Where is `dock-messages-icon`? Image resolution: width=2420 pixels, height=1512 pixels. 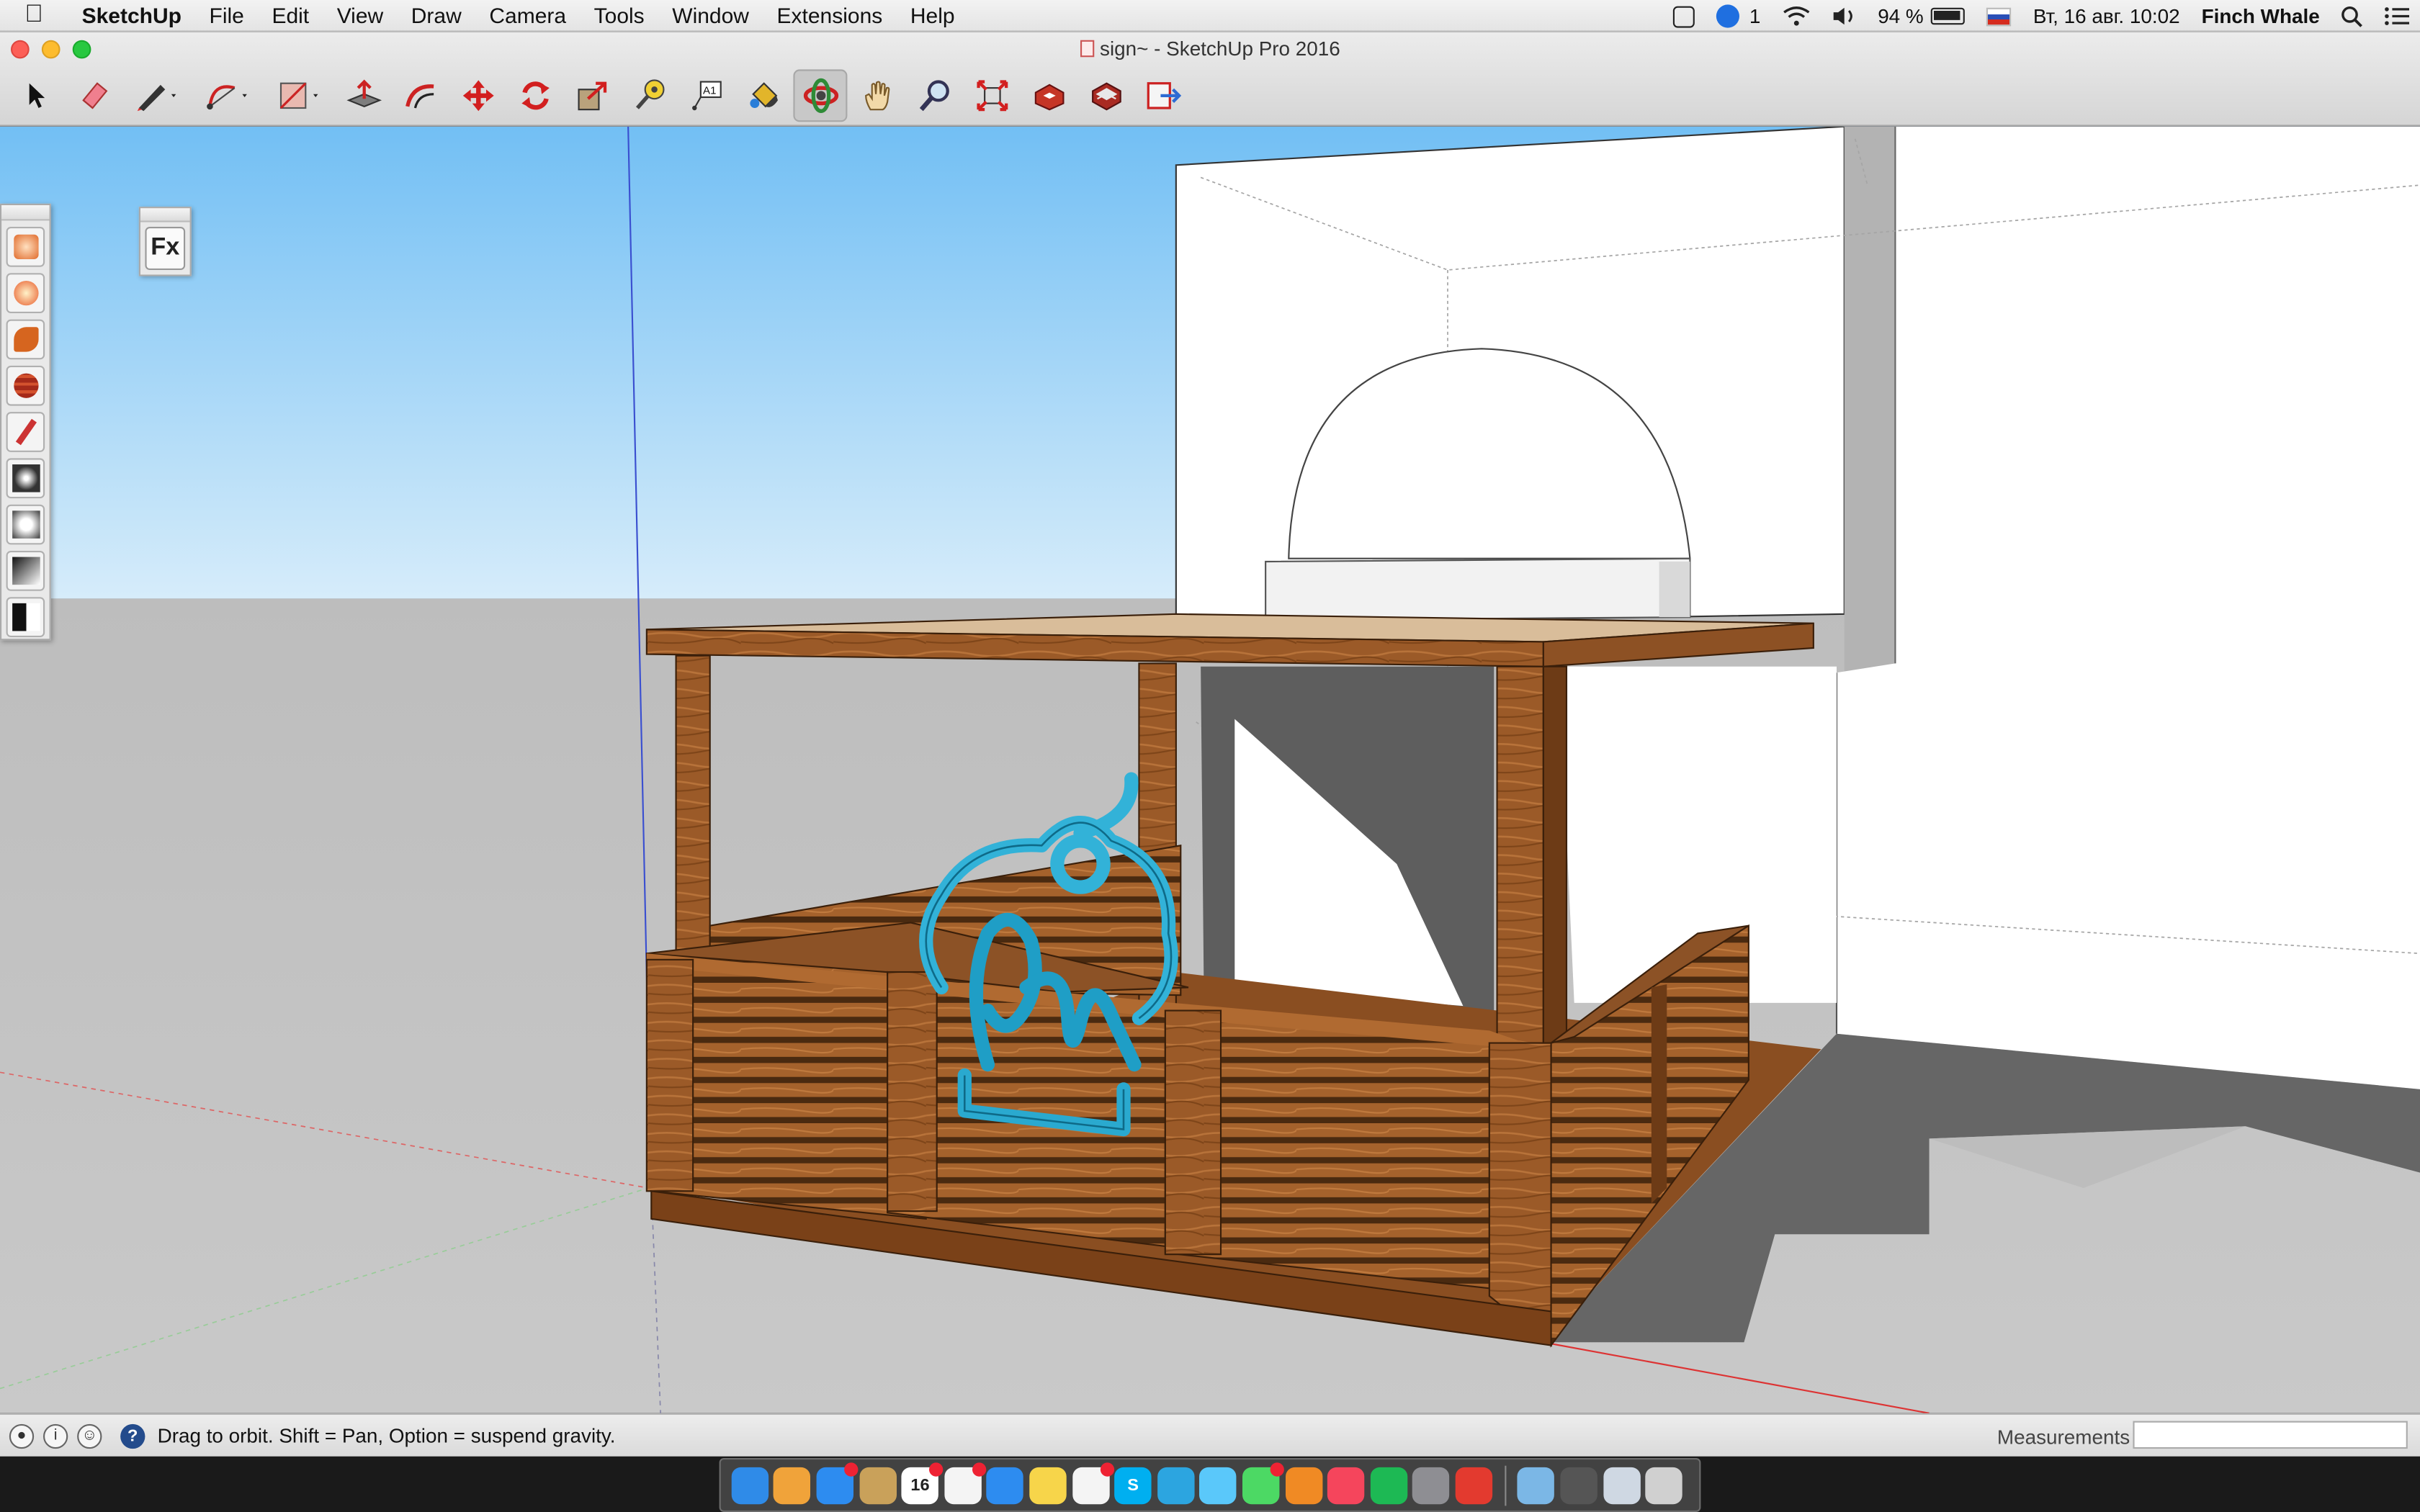 dock-messages-icon is located at coordinates (1218, 1485).